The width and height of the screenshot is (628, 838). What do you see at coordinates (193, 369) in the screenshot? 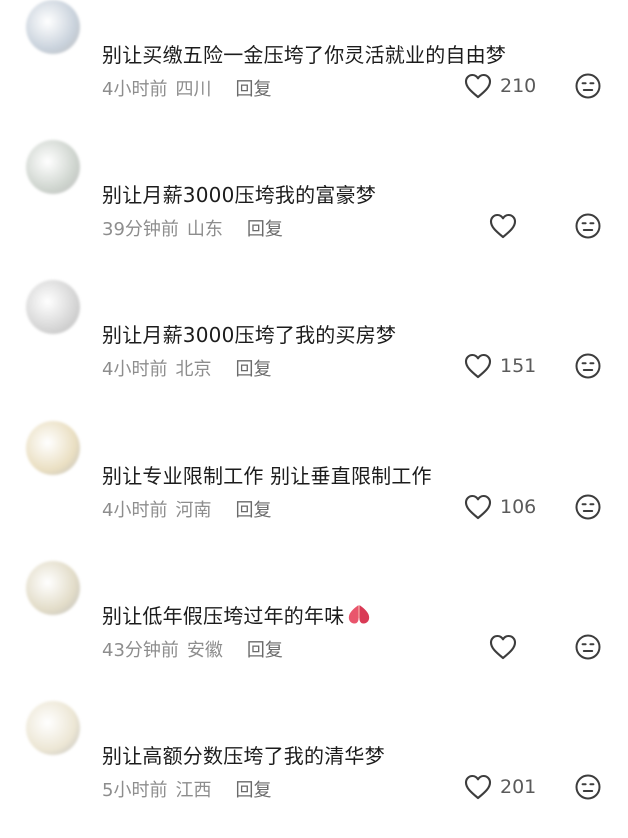
I see `comment-location: 北京` at bounding box center [193, 369].